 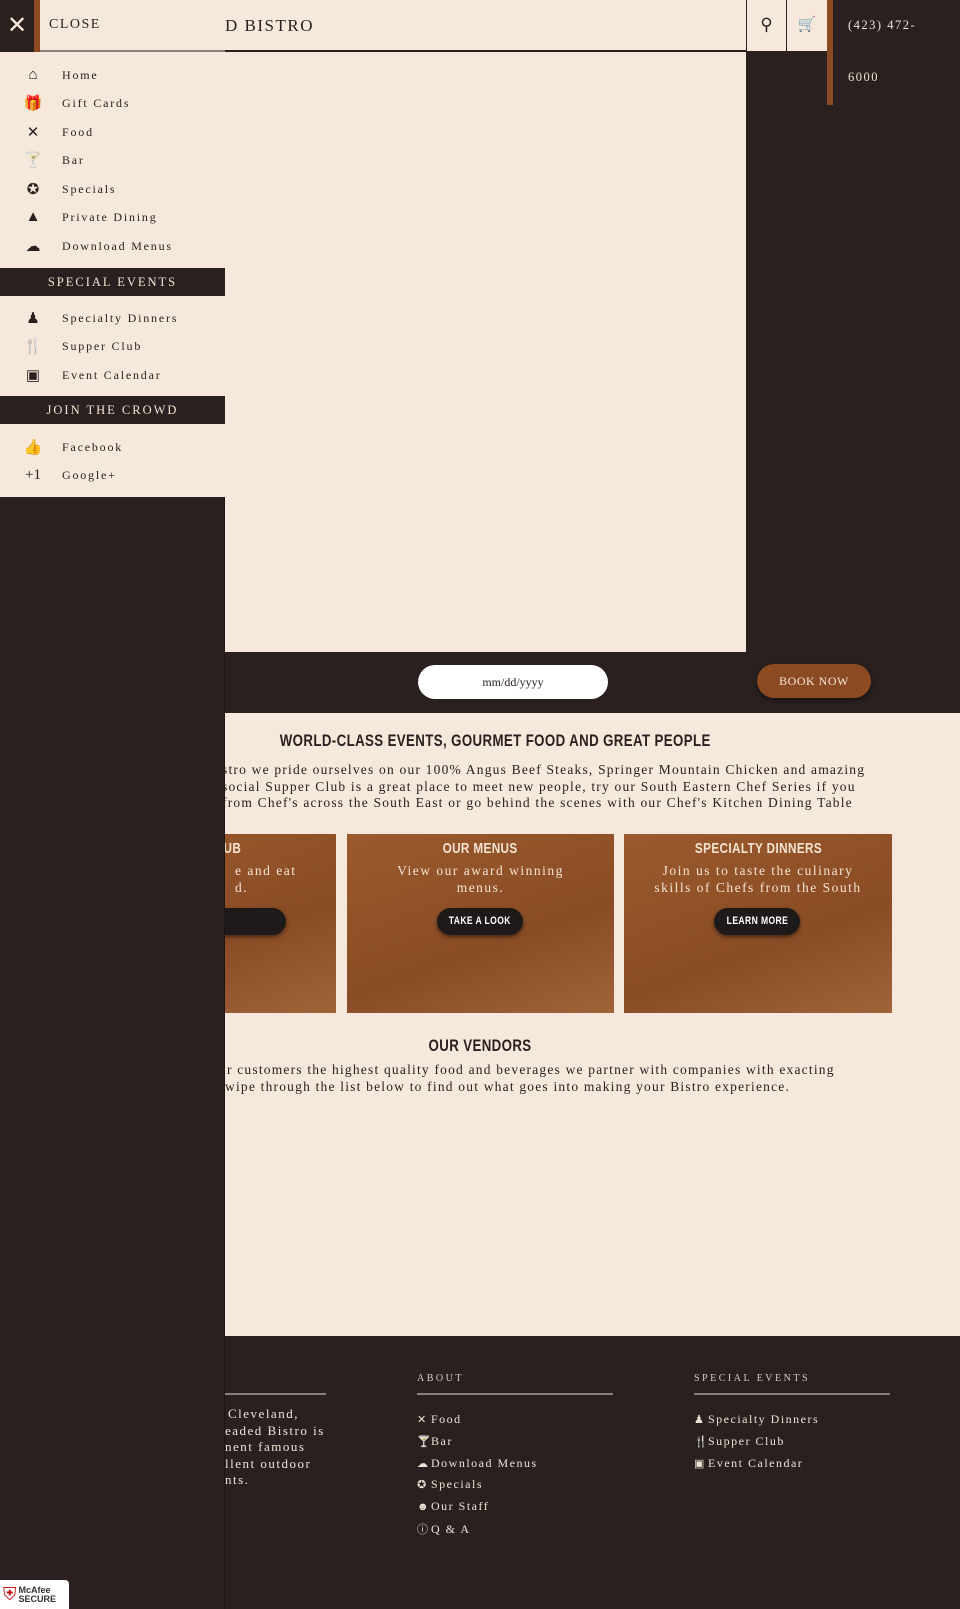 I want to click on cart-icon: 🛒, so click(x=807, y=25).